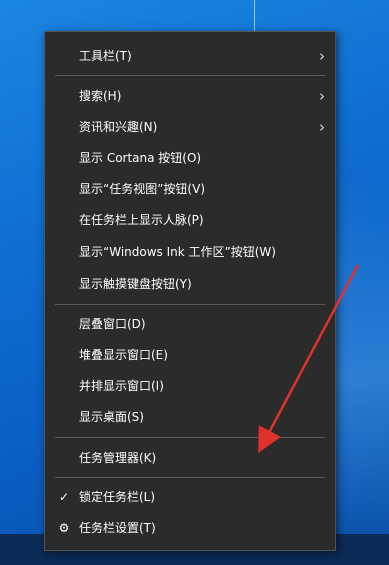  I want to click on menu-item-show-touch-keyboard-button: 显示触摸键盘按钮(Y), so click(190, 284).